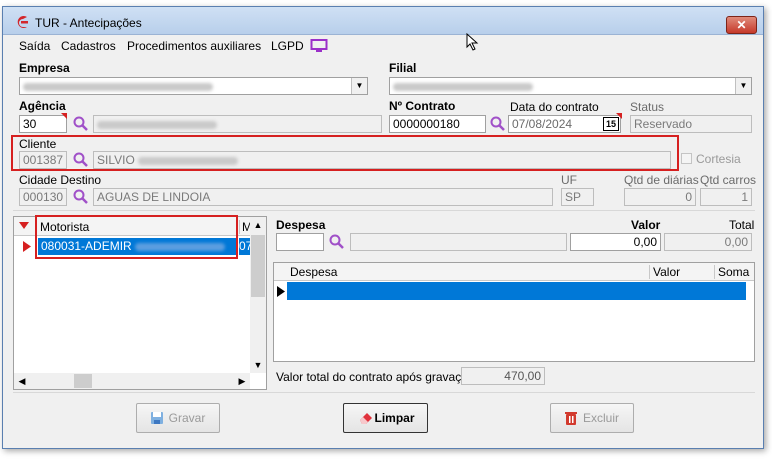 The width and height of the screenshot is (772, 459). What do you see at coordinates (422, 106) in the screenshot?
I see `contrato-label: Nº Contrato` at bounding box center [422, 106].